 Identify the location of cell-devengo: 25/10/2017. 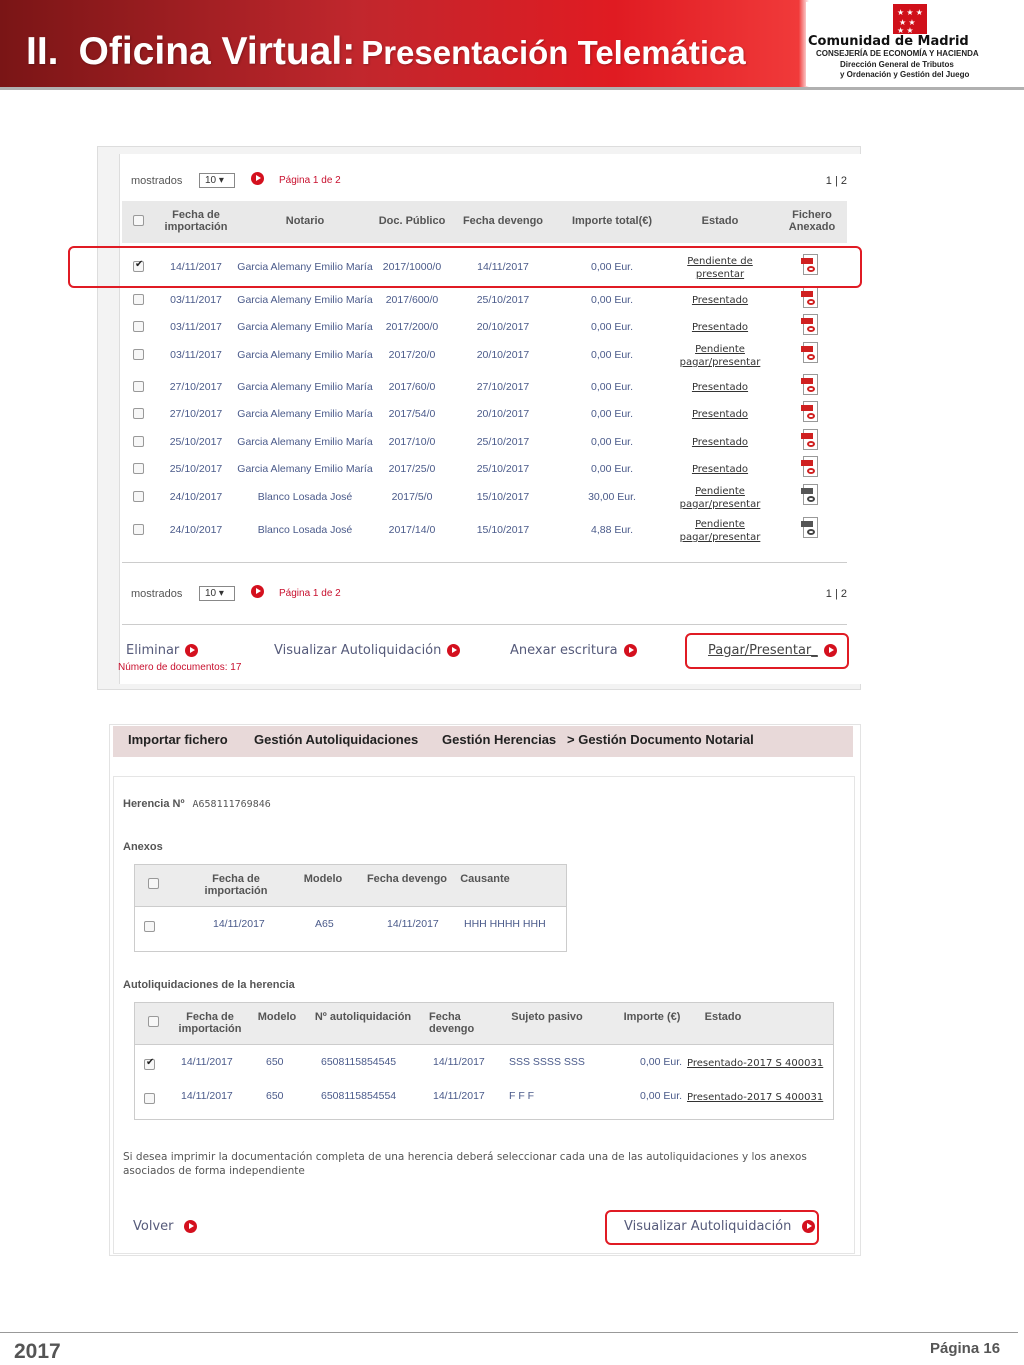
(503, 442).